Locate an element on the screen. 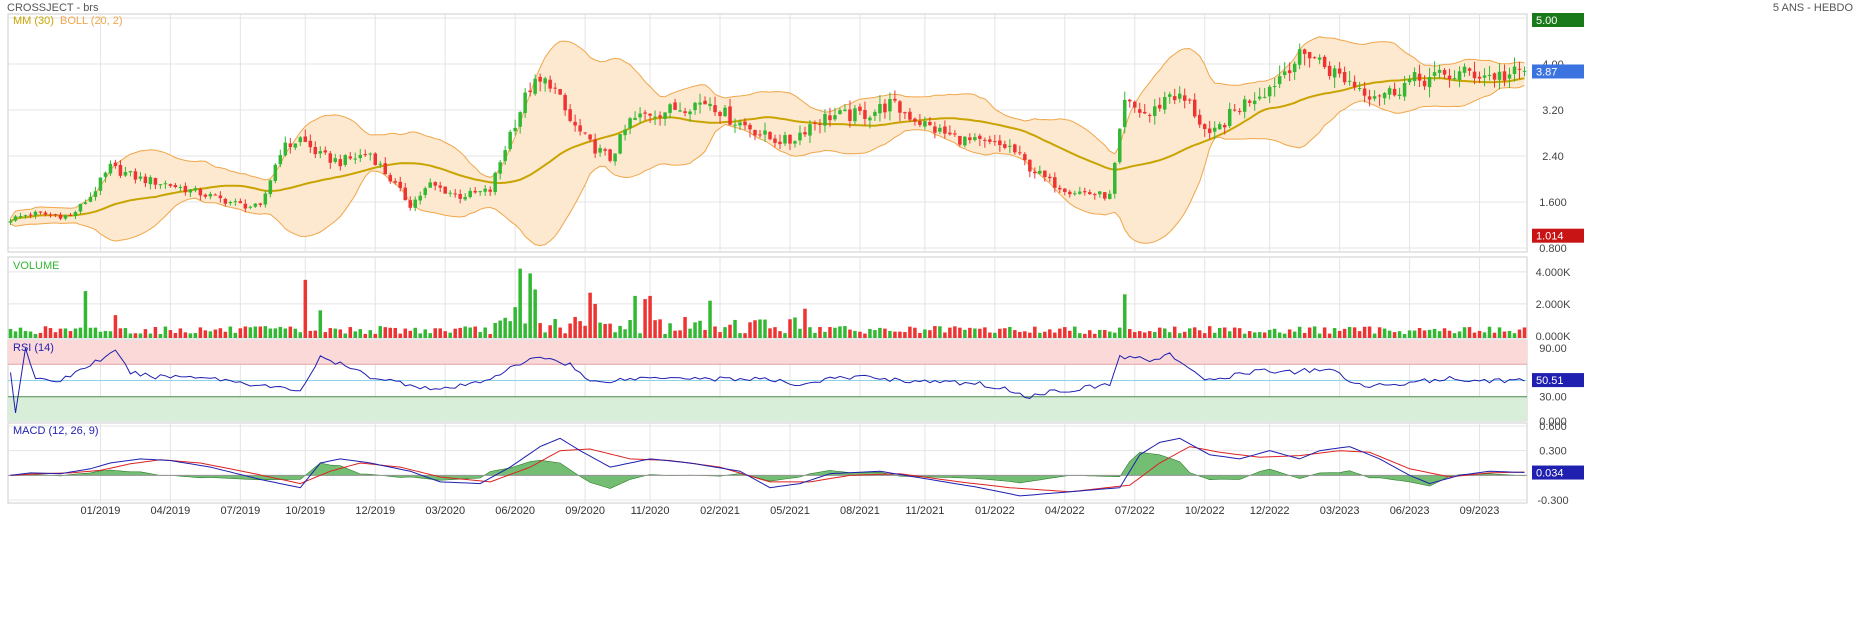  x-tick-label: 12/2022 is located at coordinates (1270, 511).